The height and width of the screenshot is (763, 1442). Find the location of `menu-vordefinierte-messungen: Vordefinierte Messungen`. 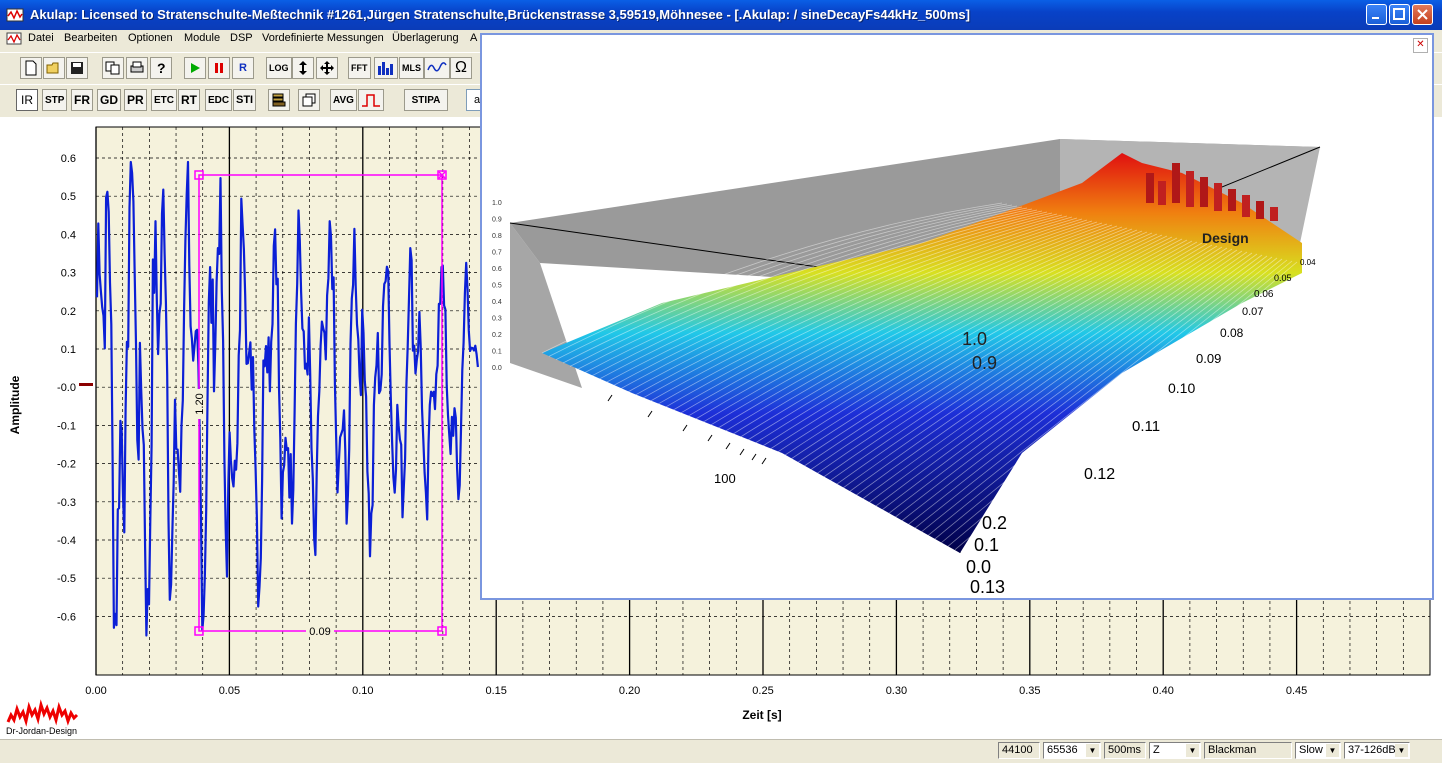

menu-vordefinierte-messungen: Vordefinierte Messungen is located at coordinates (323, 38).